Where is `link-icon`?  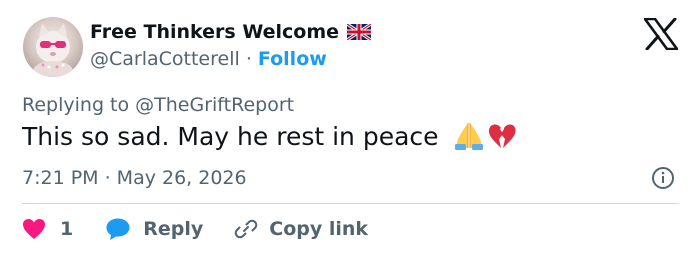
link-icon is located at coordinates (246, 229).